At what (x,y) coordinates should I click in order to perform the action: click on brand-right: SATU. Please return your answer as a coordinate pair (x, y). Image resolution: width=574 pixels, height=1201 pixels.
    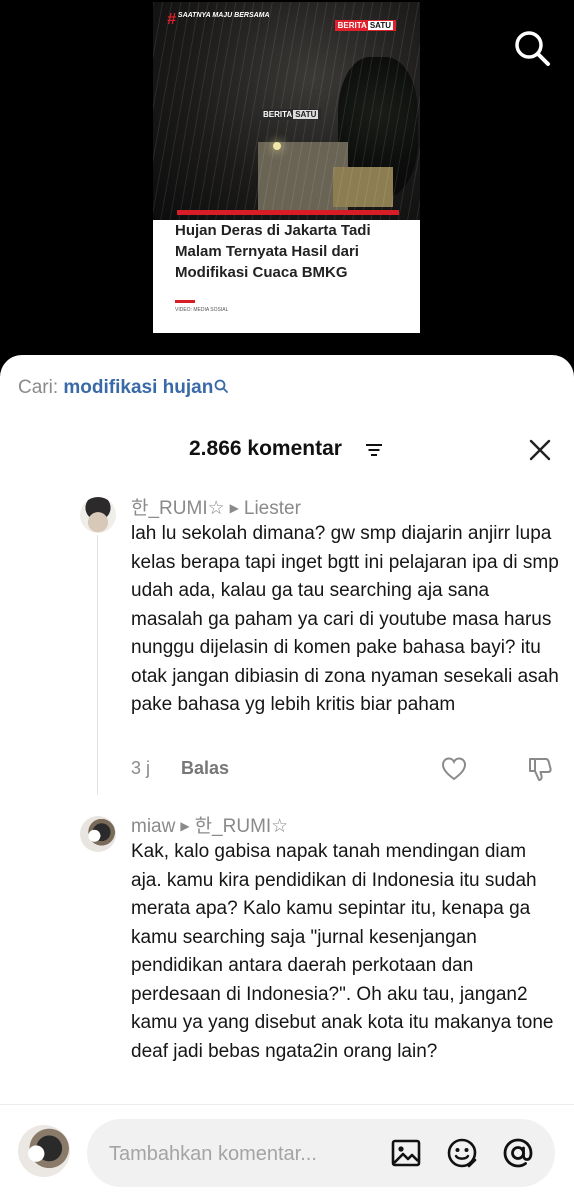
    Looking at the image, I should click on (380, 25).